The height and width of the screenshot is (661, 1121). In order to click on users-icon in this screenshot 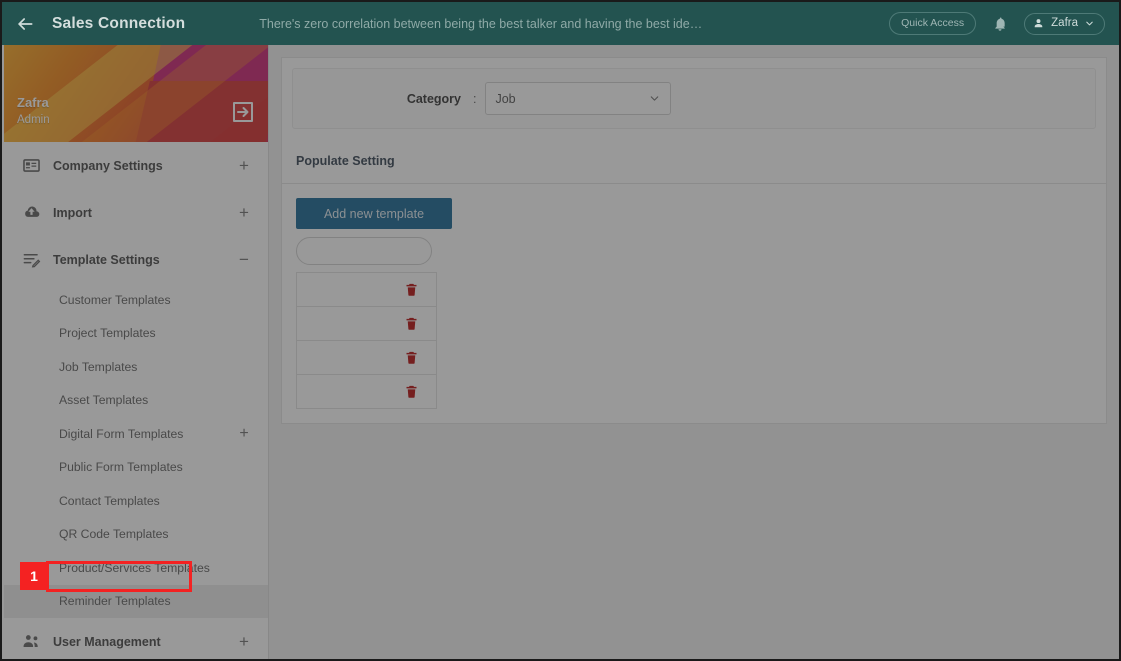, I will do `click(35, 641)`.